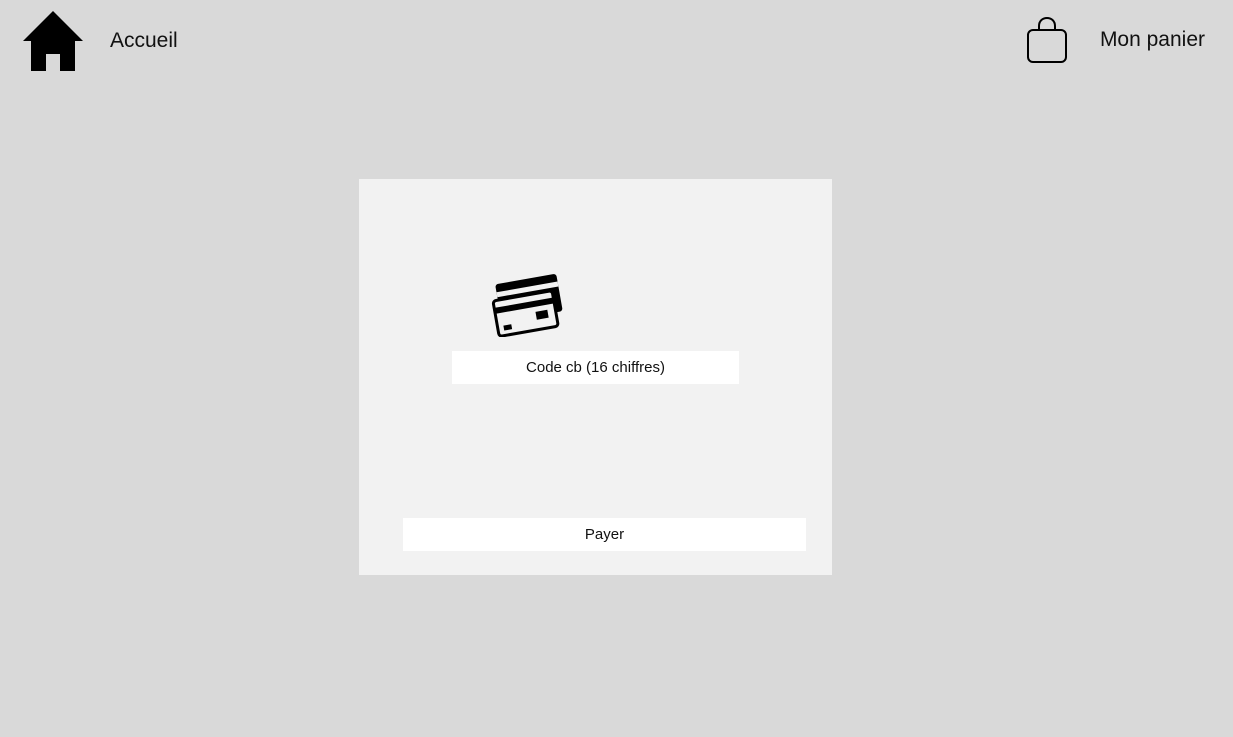  What do you see at coordinates (1152, 39) in the screenshot?
I see `cart-label: Mon panier` at bounding box center [1152, 39].